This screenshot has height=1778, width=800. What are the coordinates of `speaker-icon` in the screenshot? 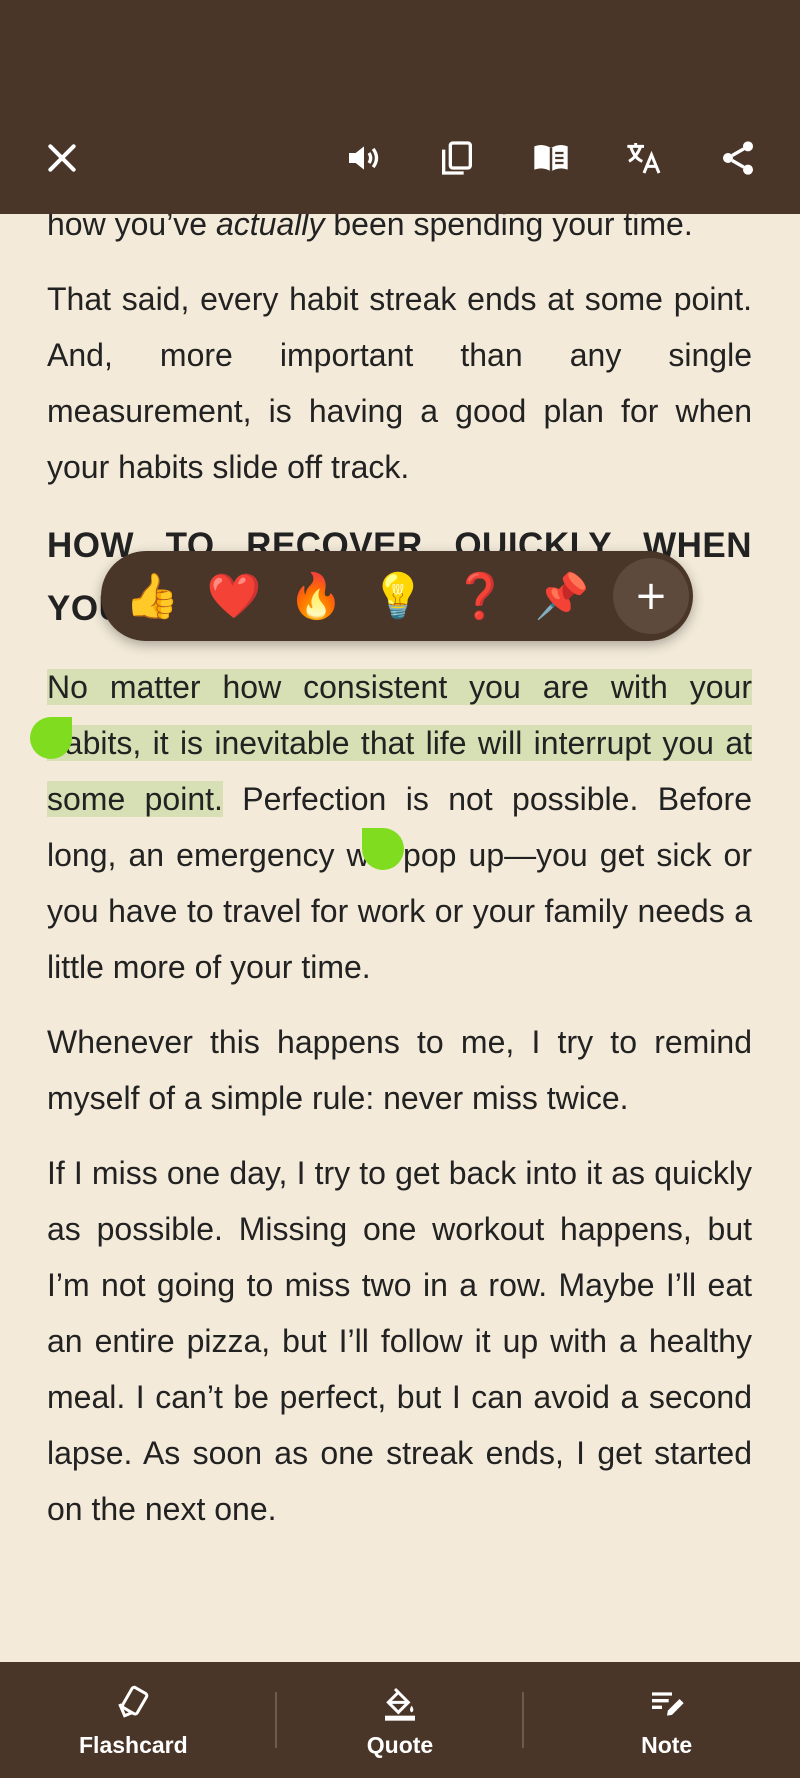 It's located at (364, 158).